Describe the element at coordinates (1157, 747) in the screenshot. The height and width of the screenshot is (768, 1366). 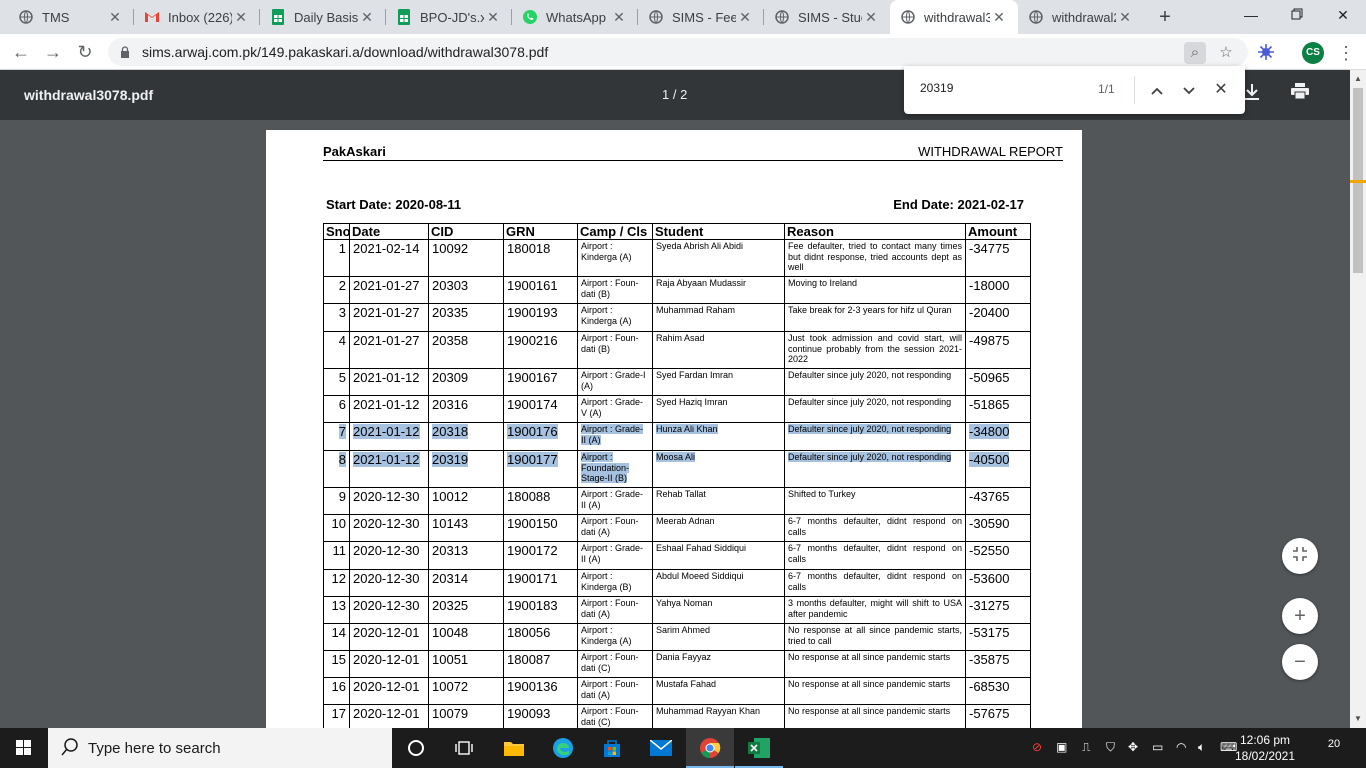
I see `battery-icon: ▭` at that location.